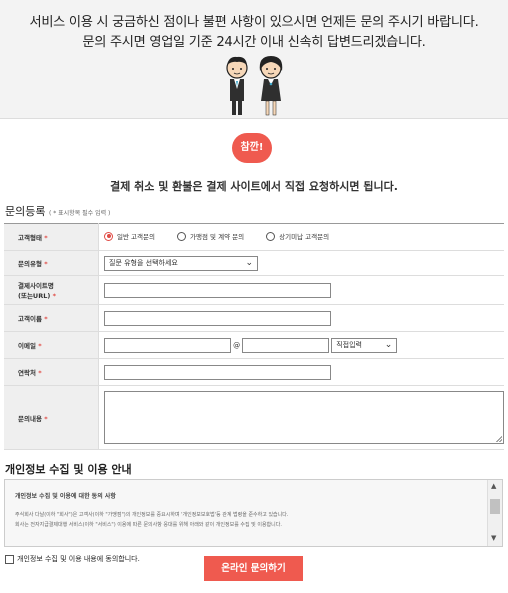  I want to click on label-text: 이메일, so click(27, 346).